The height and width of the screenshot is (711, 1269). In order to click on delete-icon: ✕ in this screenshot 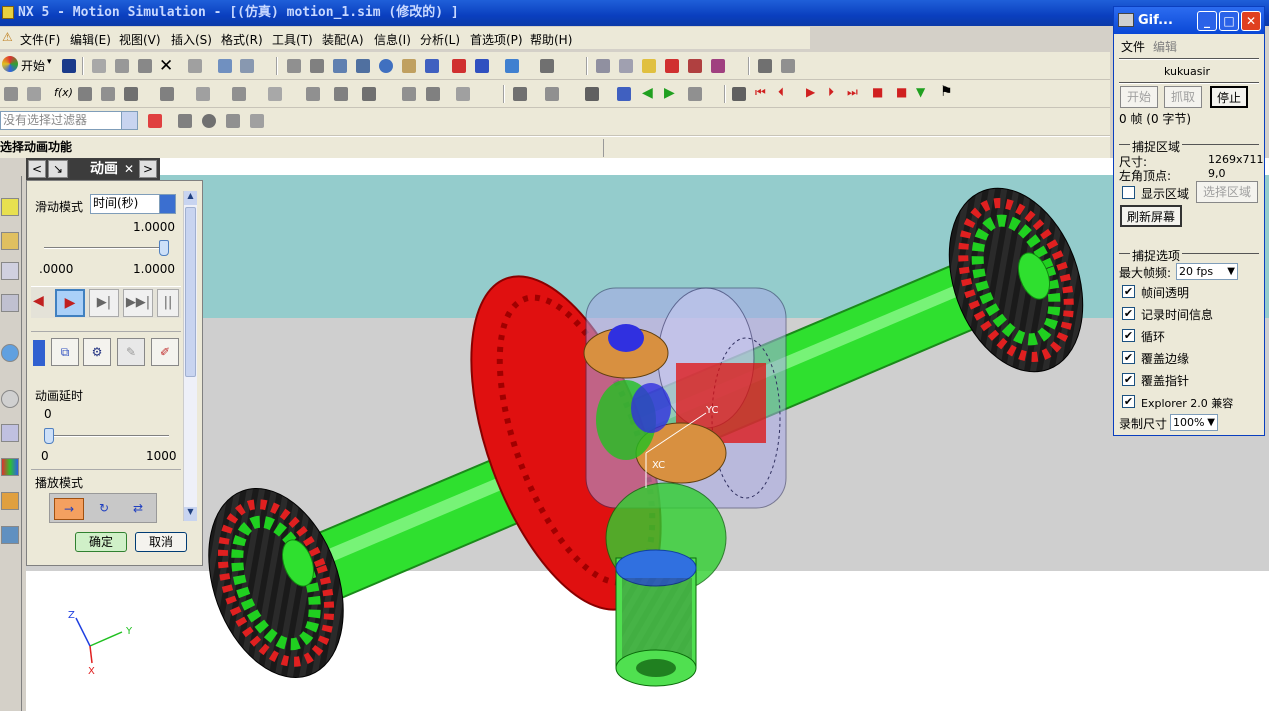, I will do `click(166, 66)`.